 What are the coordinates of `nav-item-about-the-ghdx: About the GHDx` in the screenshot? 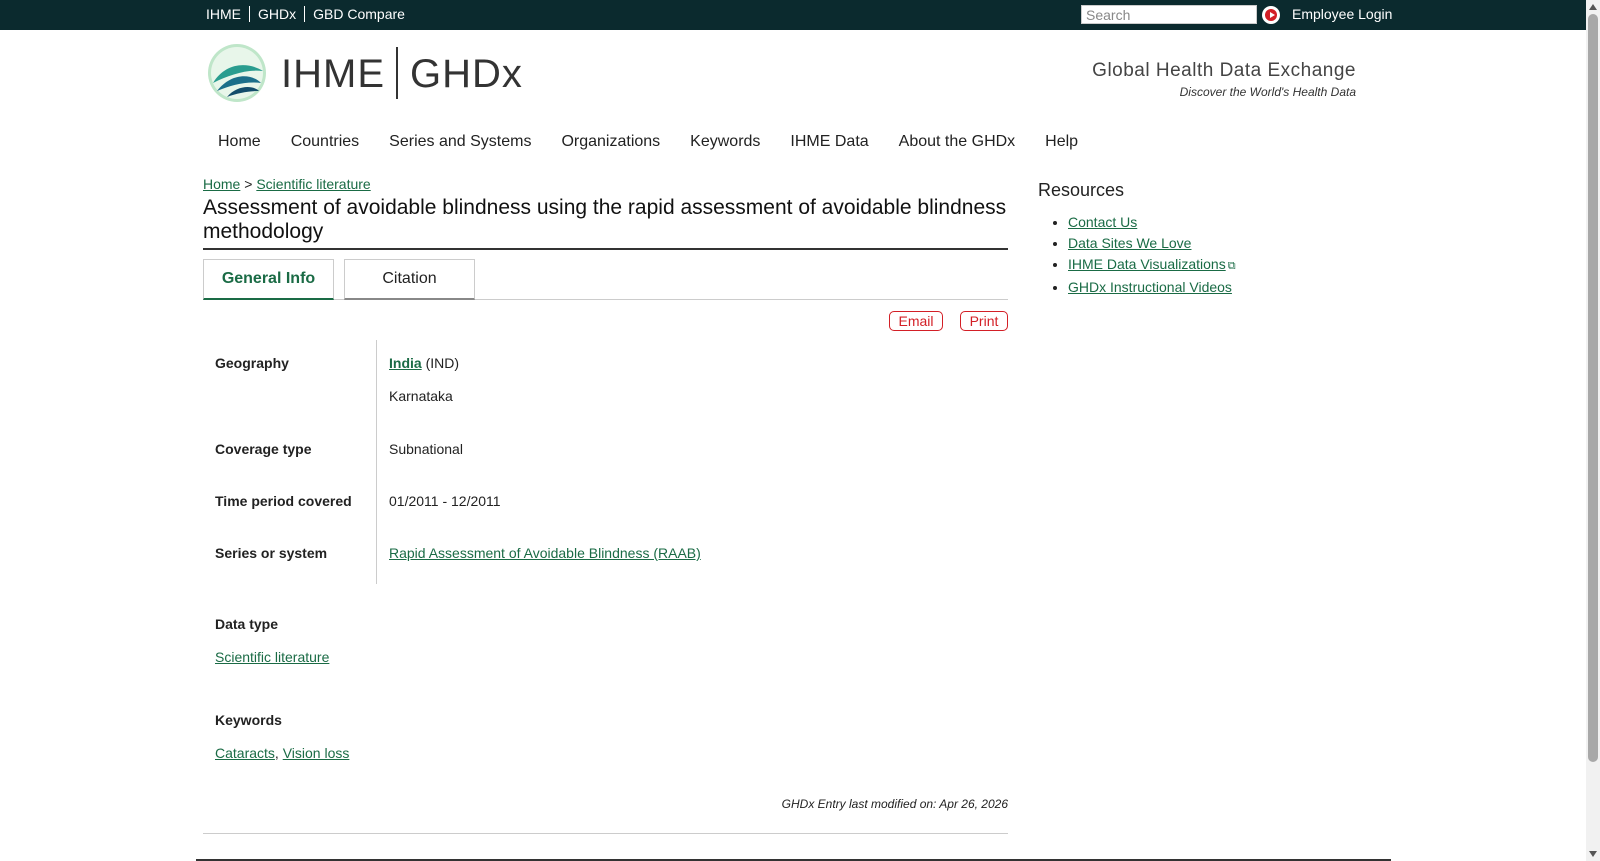 It's located at (957, 142).